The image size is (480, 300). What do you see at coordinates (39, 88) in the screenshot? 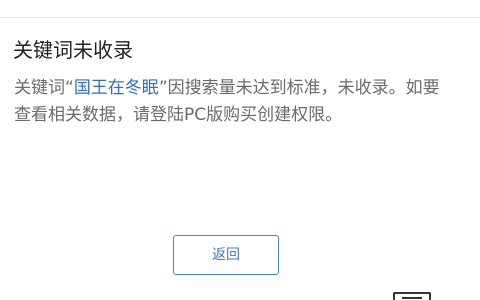
I see `notice-body-prefix: 关键词` at bounding box center [39, 88].